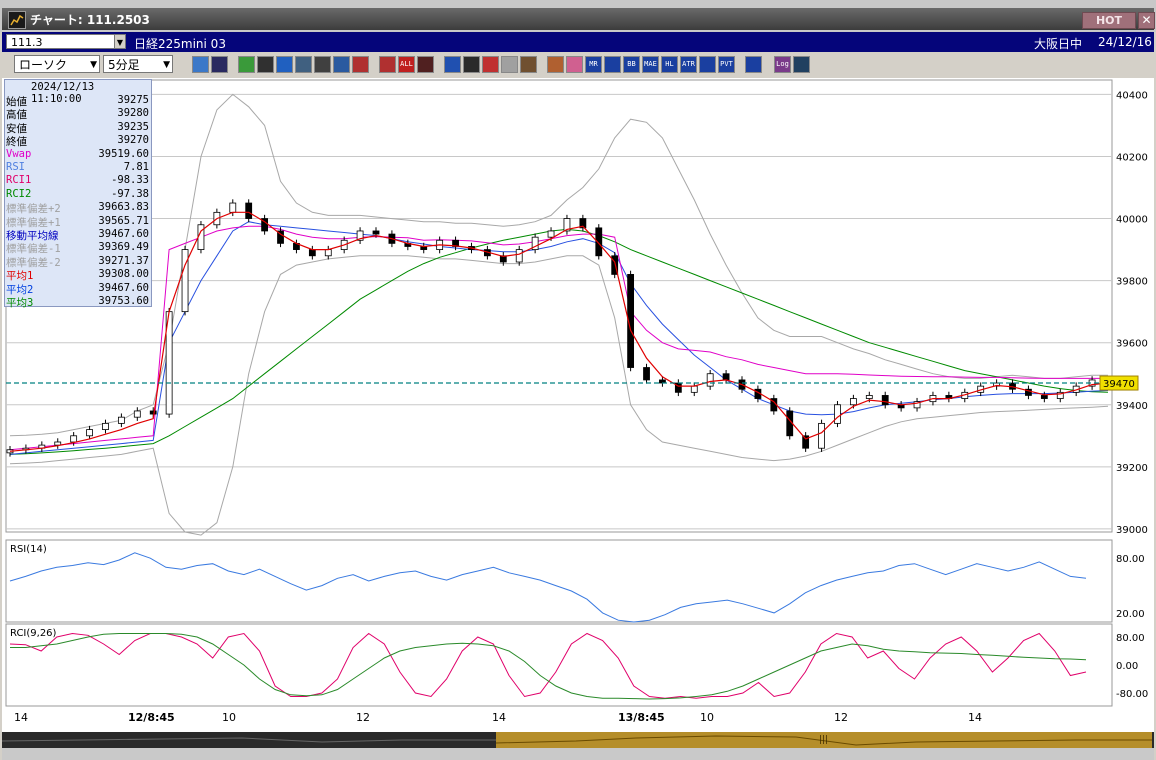 This screenshot has height=760, width=1156. I want to click on chart-app-icon, so click(17, 20).